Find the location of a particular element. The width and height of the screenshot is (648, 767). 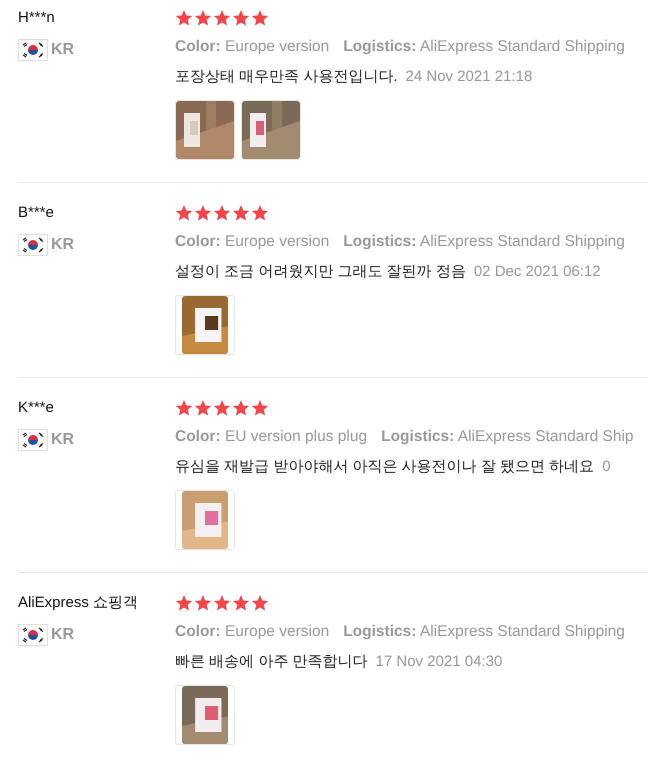

product-attribute: Color: EU version plus plug is located at coordinates (271, 437).